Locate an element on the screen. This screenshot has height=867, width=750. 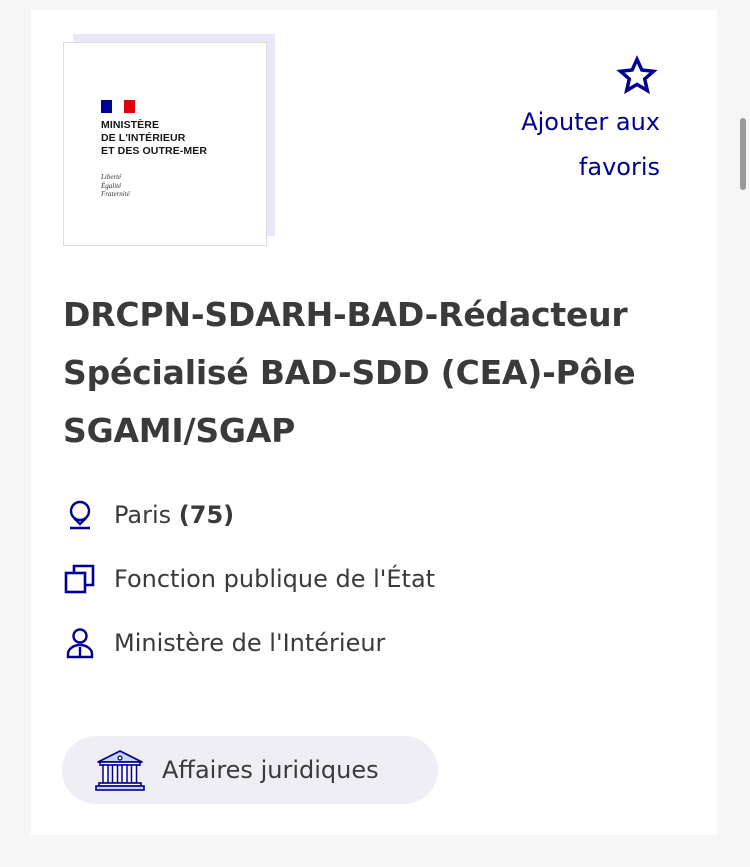
employer-text: Ministère de l'Intérieur is located at coordinates (250, 643).